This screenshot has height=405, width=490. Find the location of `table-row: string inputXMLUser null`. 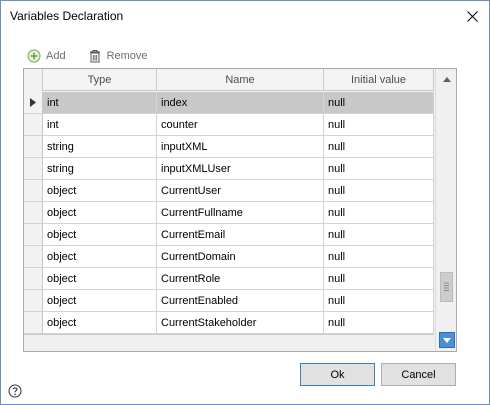

table-row: string inputXMLUser null is located at coordinates (229, 169).